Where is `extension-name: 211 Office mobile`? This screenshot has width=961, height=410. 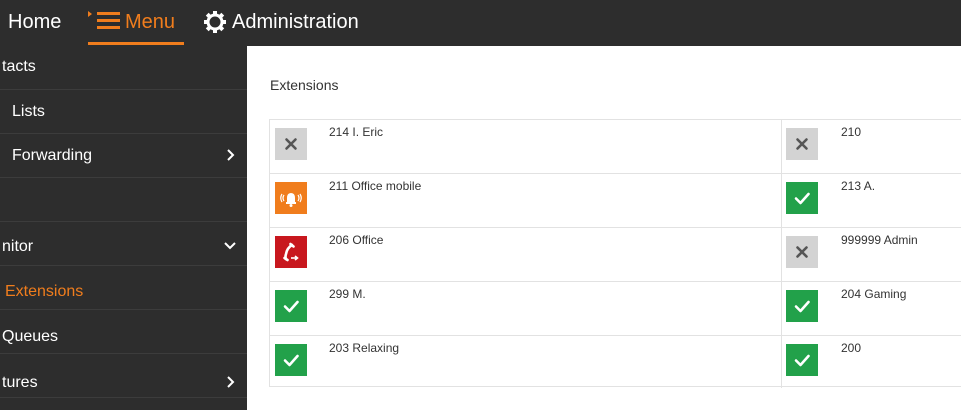 extension-name: 211 Office mobile is located at coordinates (375, 186).